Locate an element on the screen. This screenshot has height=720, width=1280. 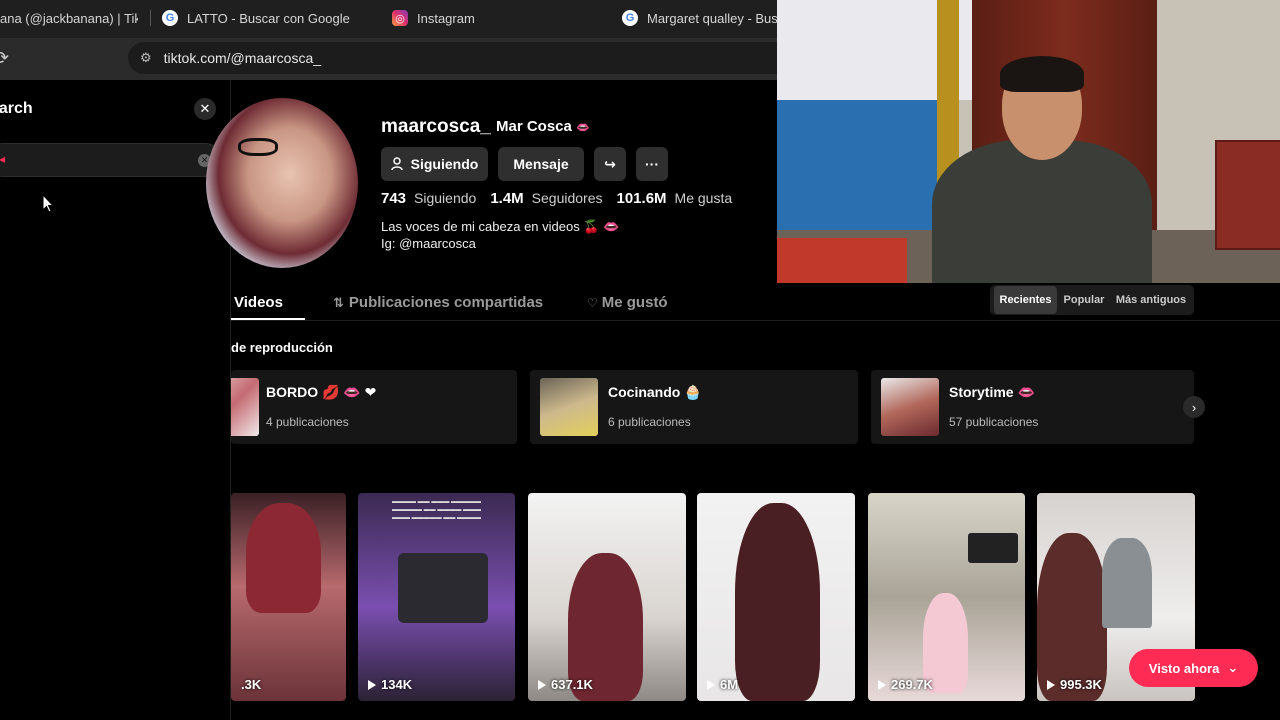
url-text: tiktok.com/@maarcosca_ is located at coordinates (242, 58).